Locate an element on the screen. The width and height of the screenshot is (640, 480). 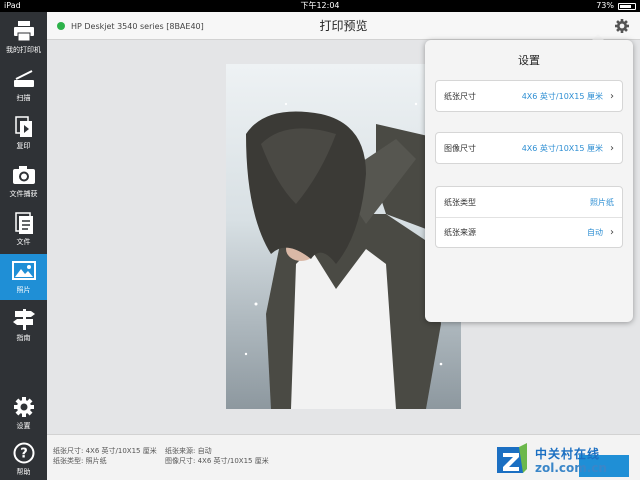
image-size-row: 图像尺寸 4X6 英寸/10X15 厘米 › is located at coordinates (529, 148).